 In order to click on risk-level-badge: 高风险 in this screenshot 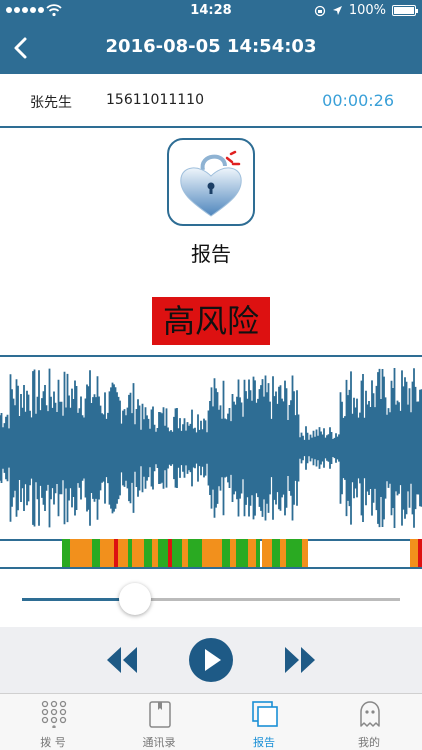, I will do `click(211, 321)`.